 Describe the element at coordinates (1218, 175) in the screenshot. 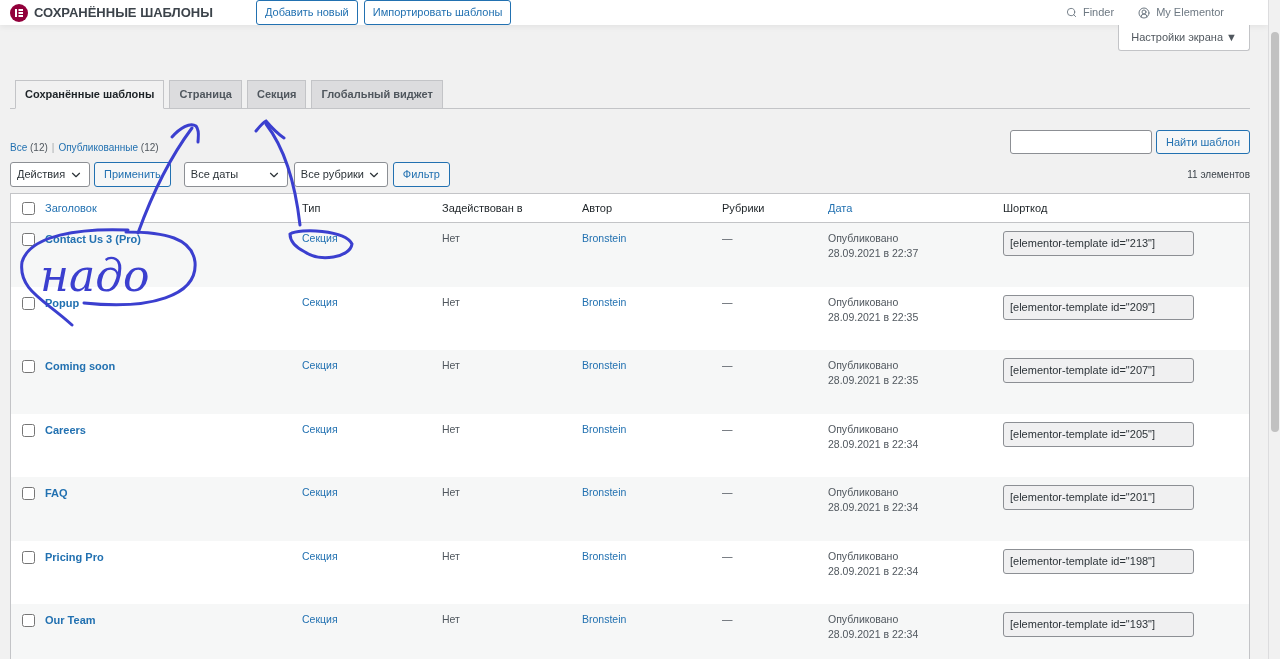

I see `item-count: 11 элементов` at that location.